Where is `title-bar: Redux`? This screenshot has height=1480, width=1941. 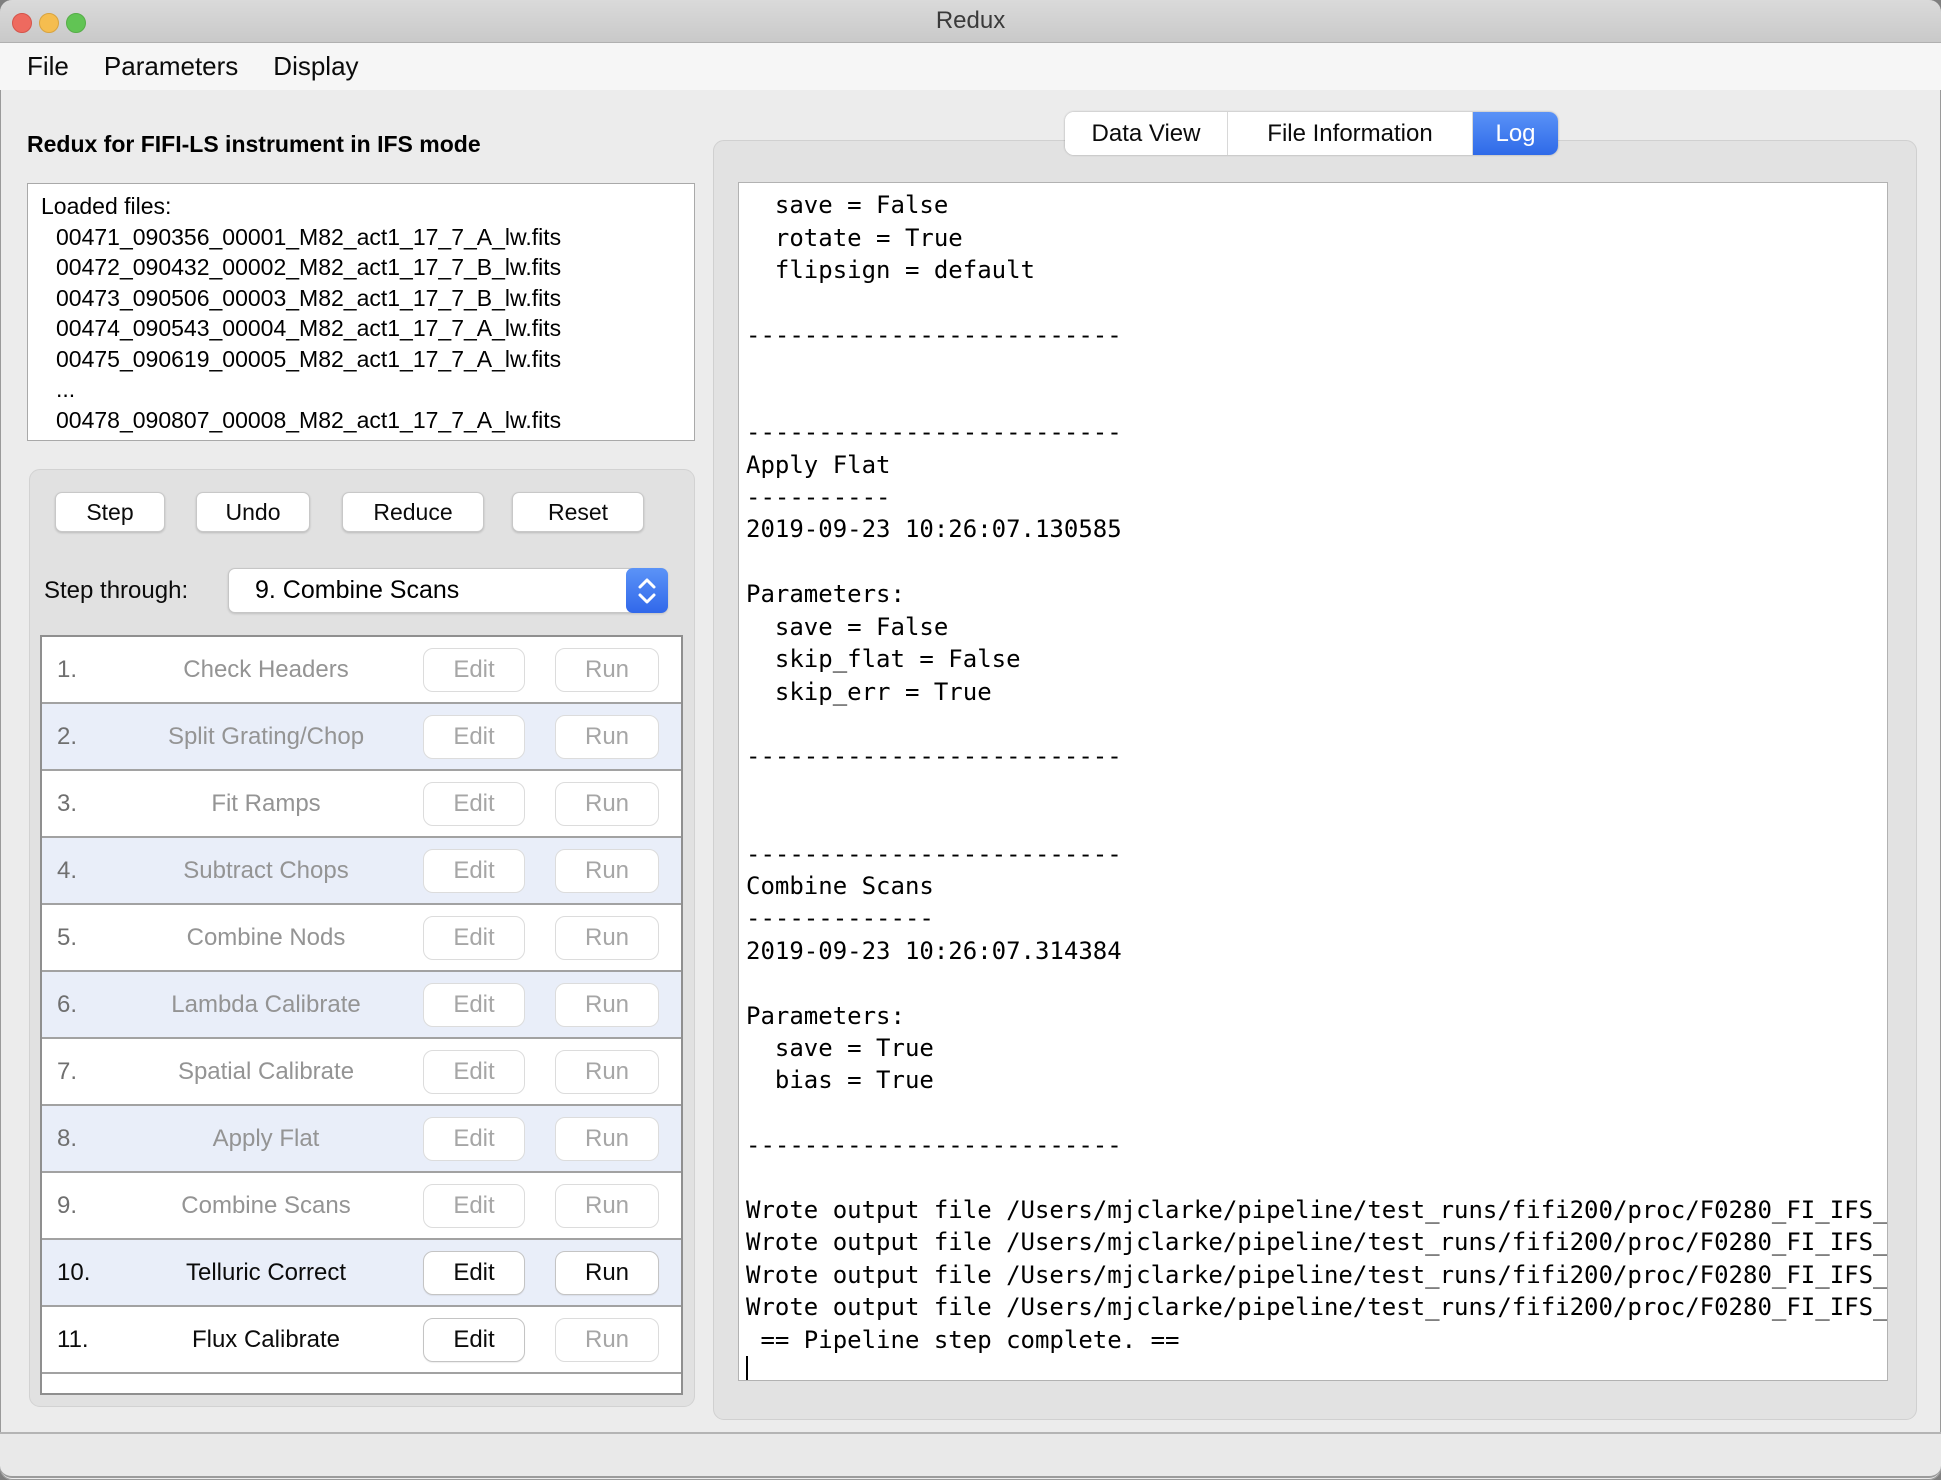
title-bar: Redux is located at coordinates (970, 21).